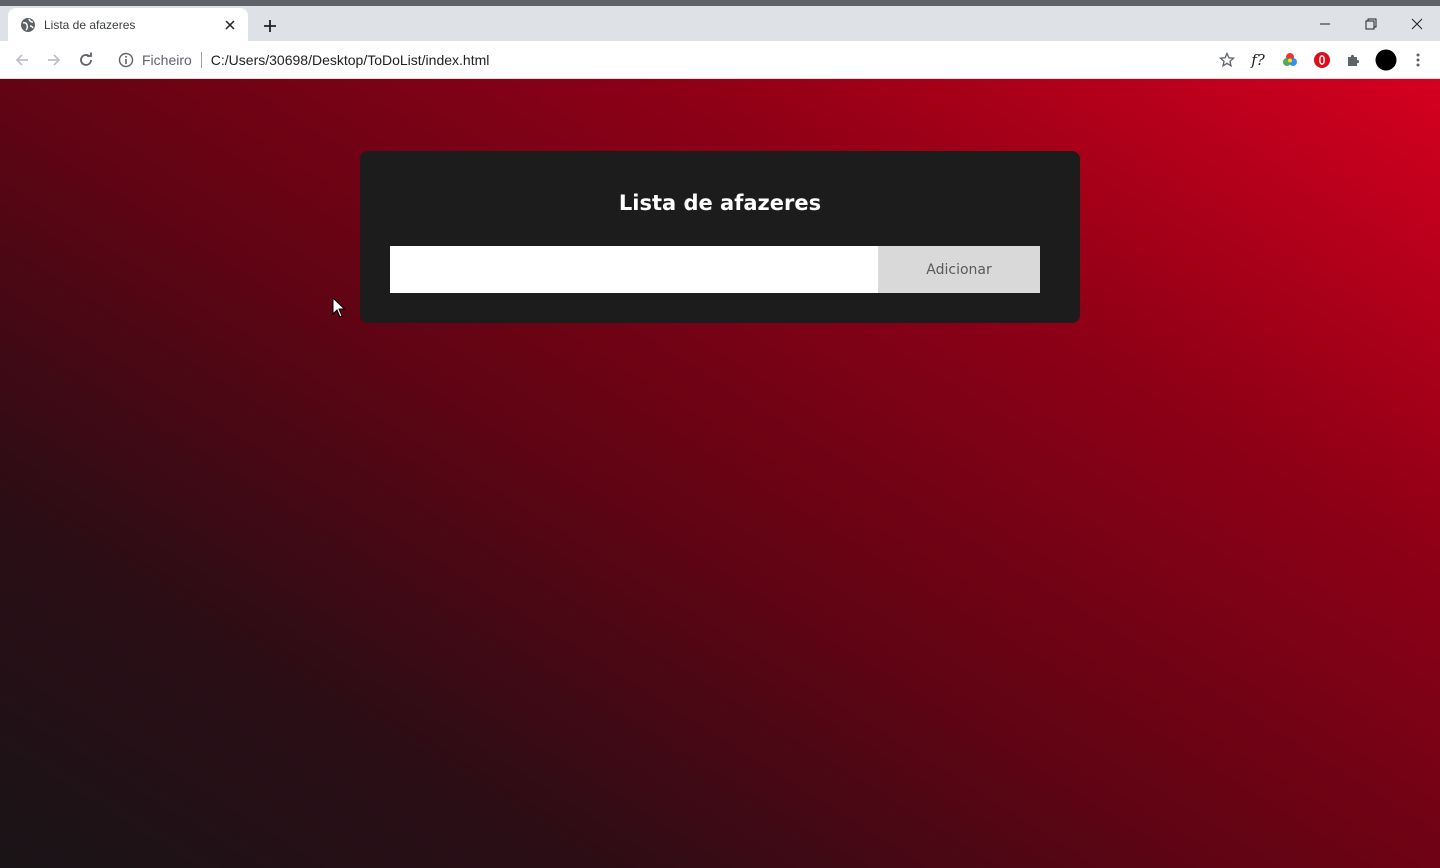 The height and width of the screenshot is (868, 1440). I want to click on opera-extension-icon, so click(1322, 60).